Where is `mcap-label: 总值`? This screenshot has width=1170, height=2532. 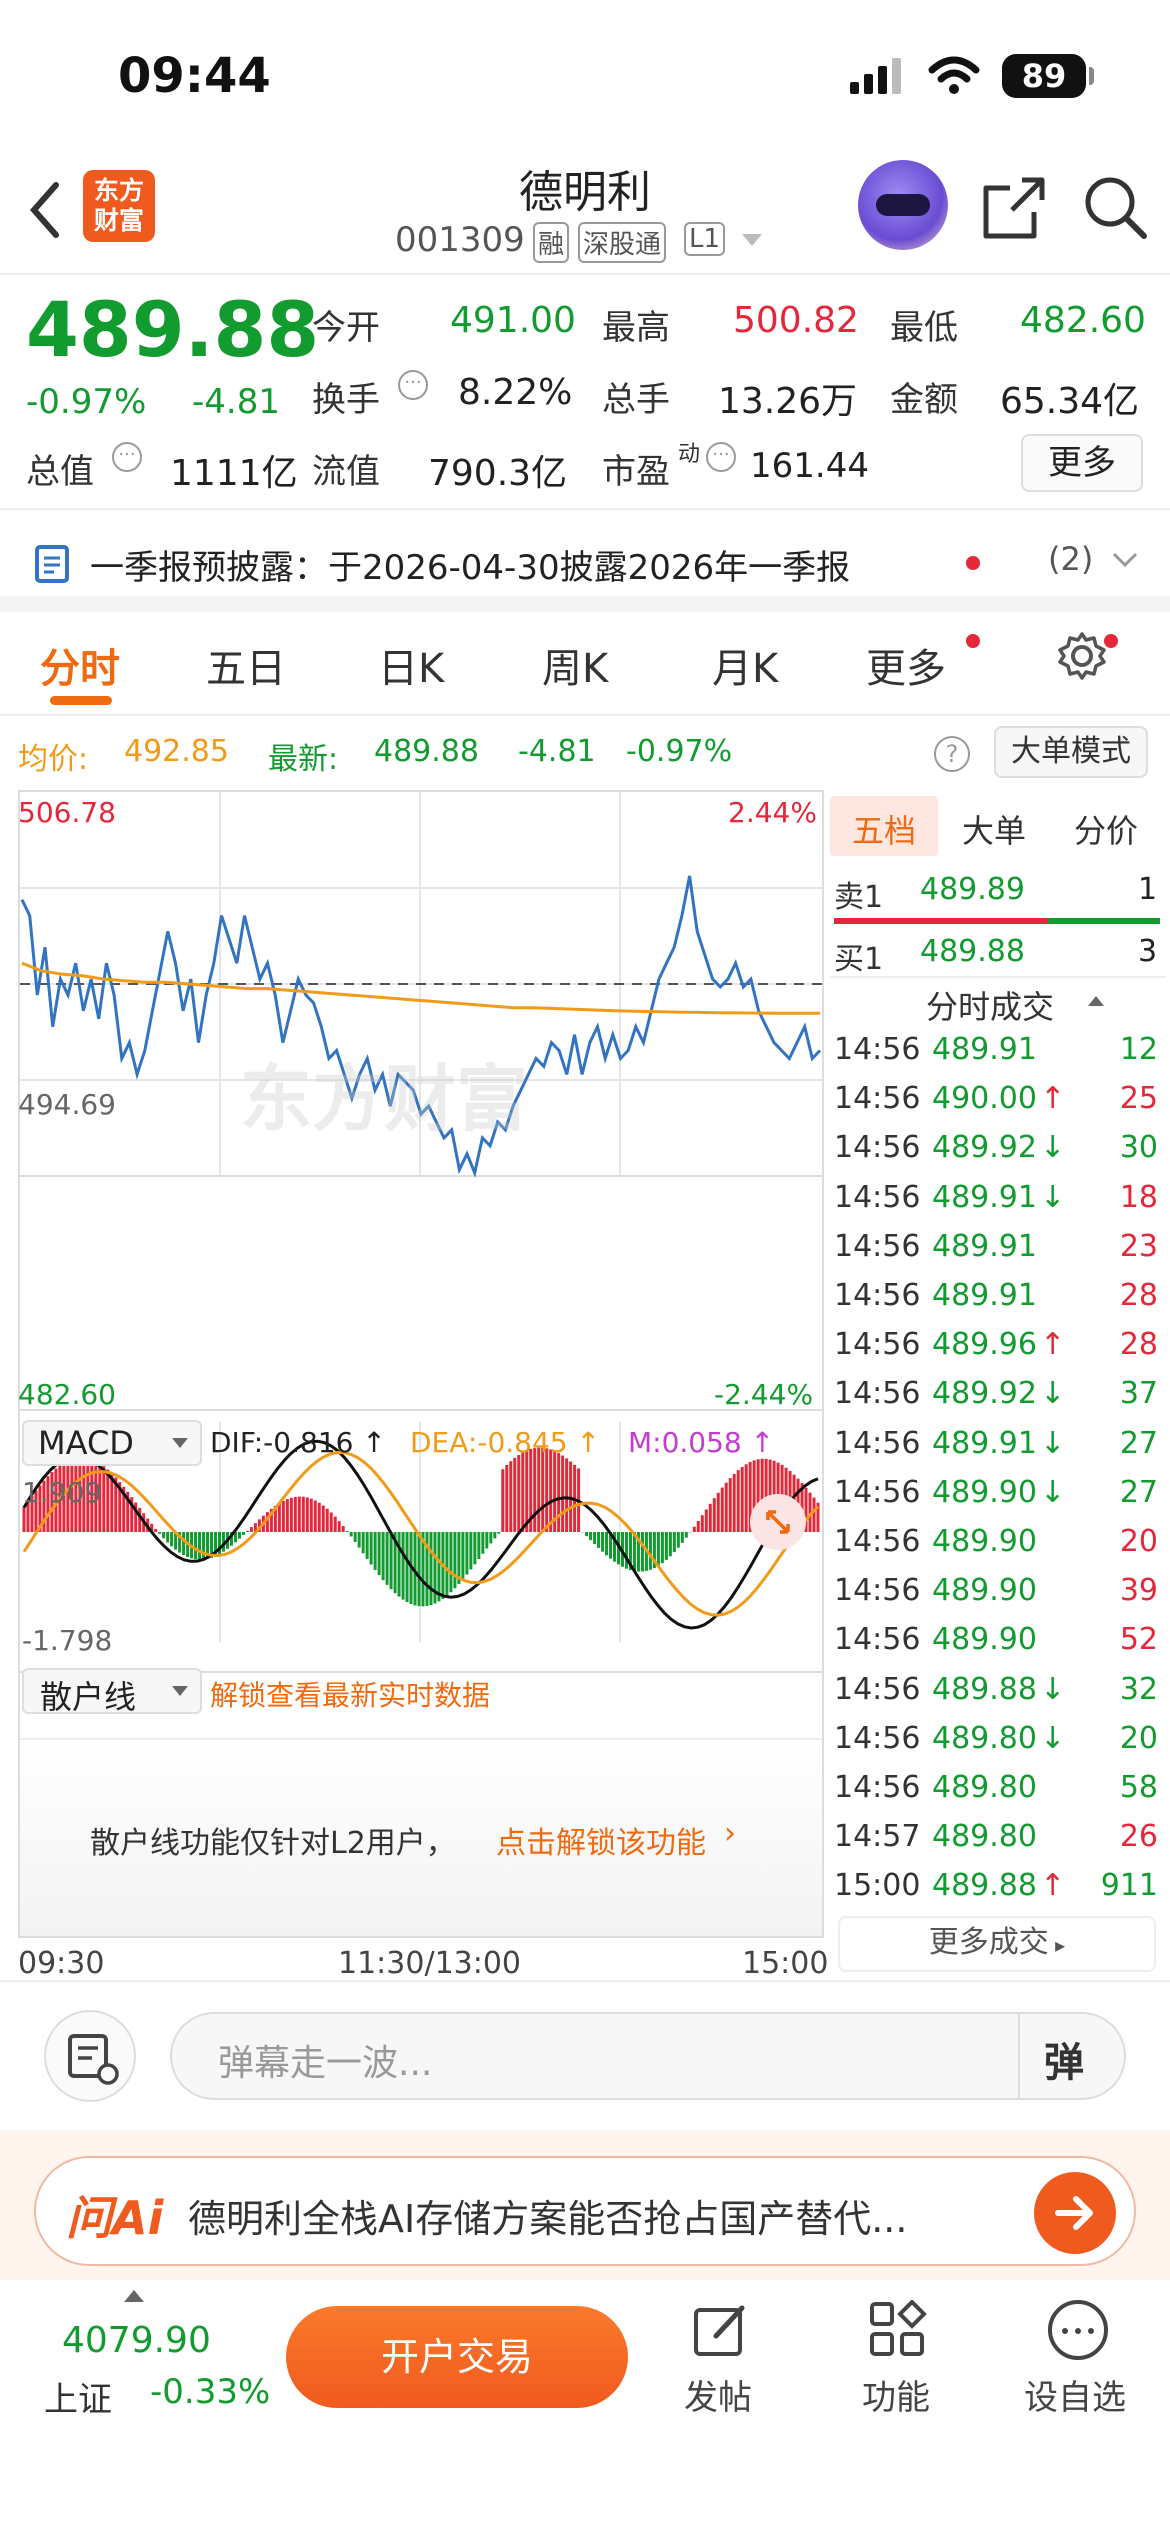
mcap-label: 总值 is located at coordinates (60, 472).